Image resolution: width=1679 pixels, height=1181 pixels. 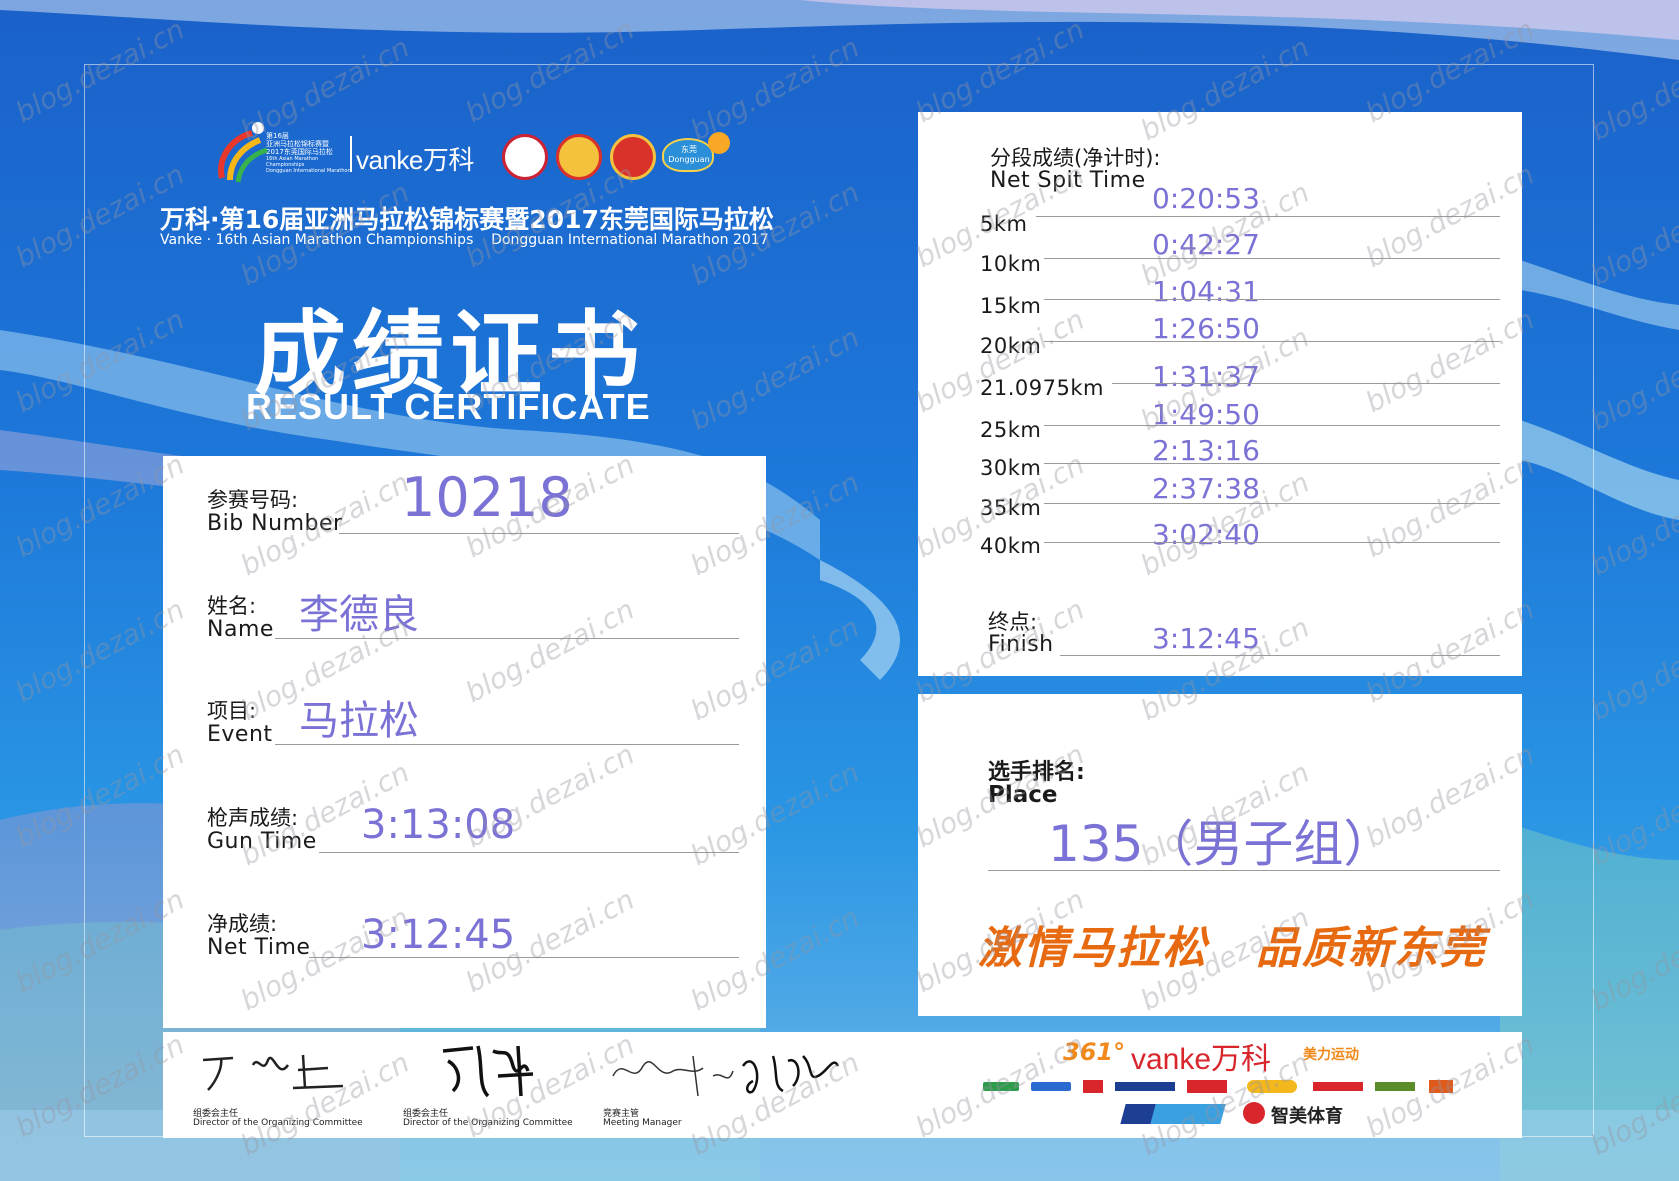 What do you see at coordinates (529, 852) in the screenshot?
I see `gun-time-underline` at bounding box center [529, 852].